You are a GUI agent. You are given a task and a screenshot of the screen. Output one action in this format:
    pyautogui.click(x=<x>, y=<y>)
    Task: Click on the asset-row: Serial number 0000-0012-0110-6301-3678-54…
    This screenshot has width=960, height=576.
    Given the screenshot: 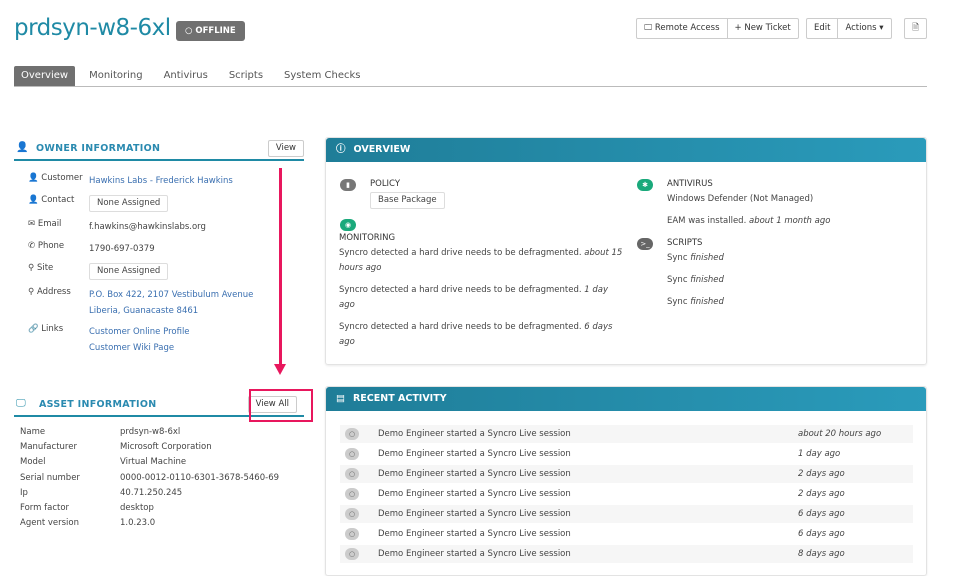 What is the action you would take?
    pyautogui.click(x=149, y=477)
    